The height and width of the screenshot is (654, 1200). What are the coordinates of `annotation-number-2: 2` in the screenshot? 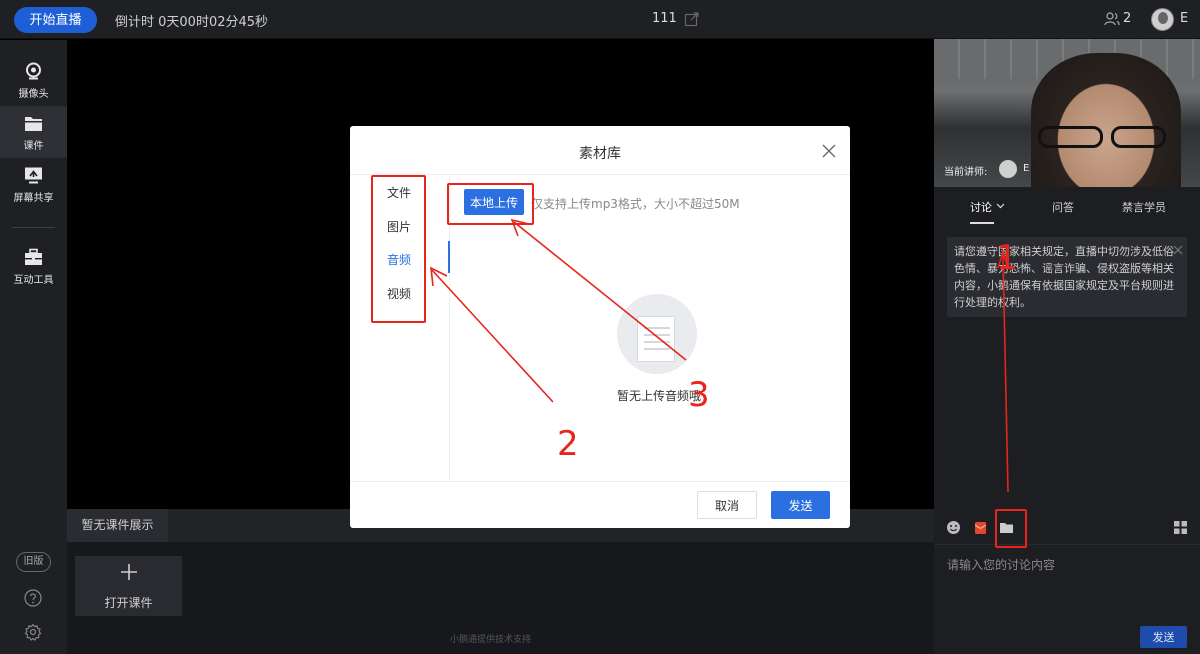 It's located at (568, 444).